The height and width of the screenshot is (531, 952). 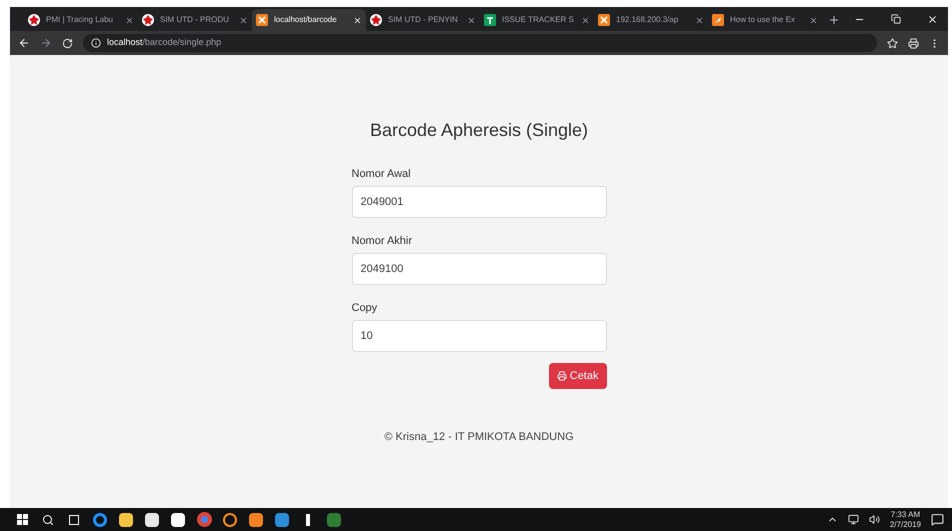 I want to click on input-field: 2049100, so click(x=479, y=269).